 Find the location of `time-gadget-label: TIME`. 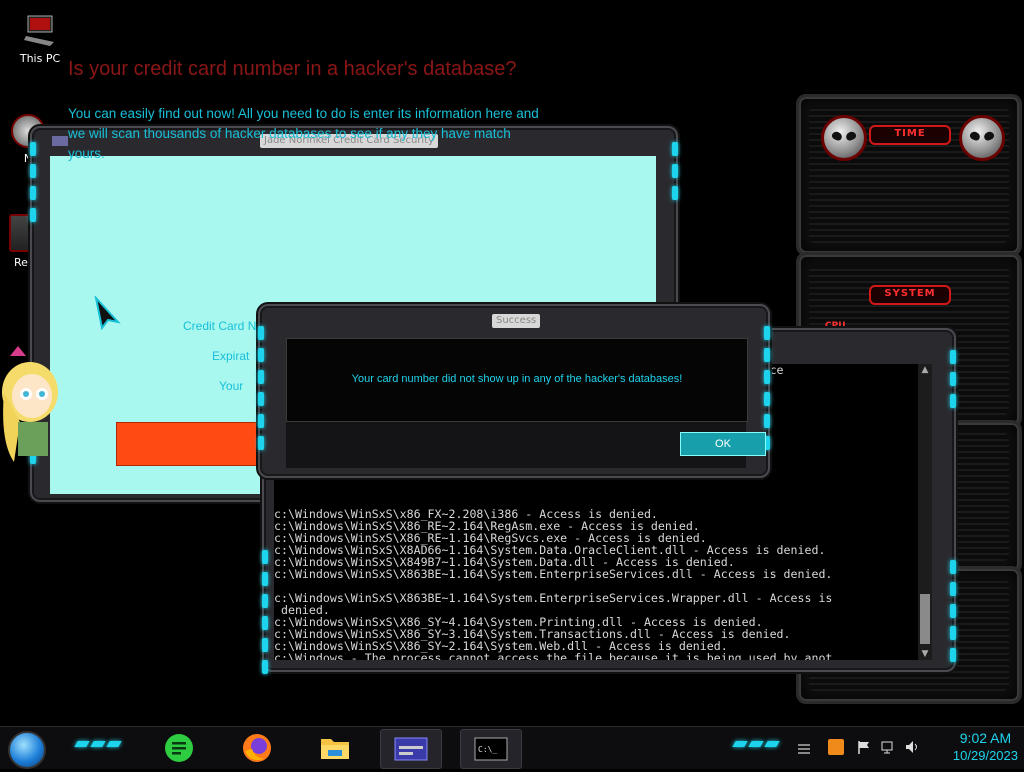

time-gadget-label: TIME is located at coordinates (910, 135).